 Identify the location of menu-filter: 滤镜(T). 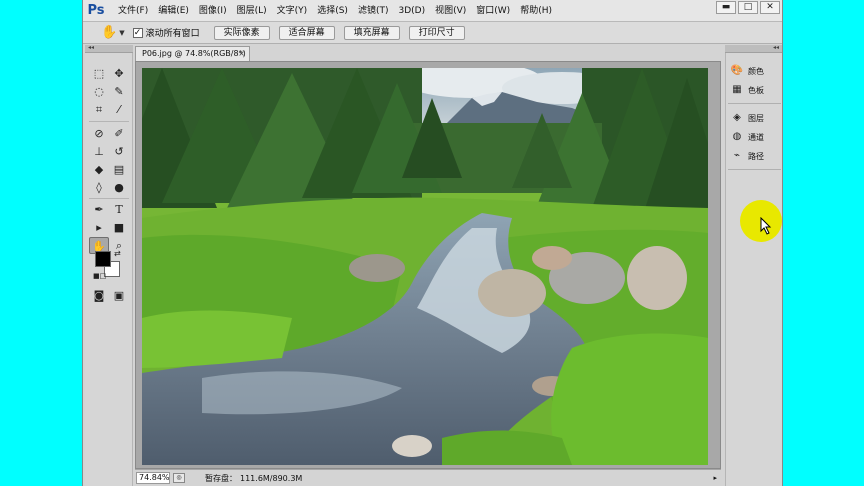
(373, 11).